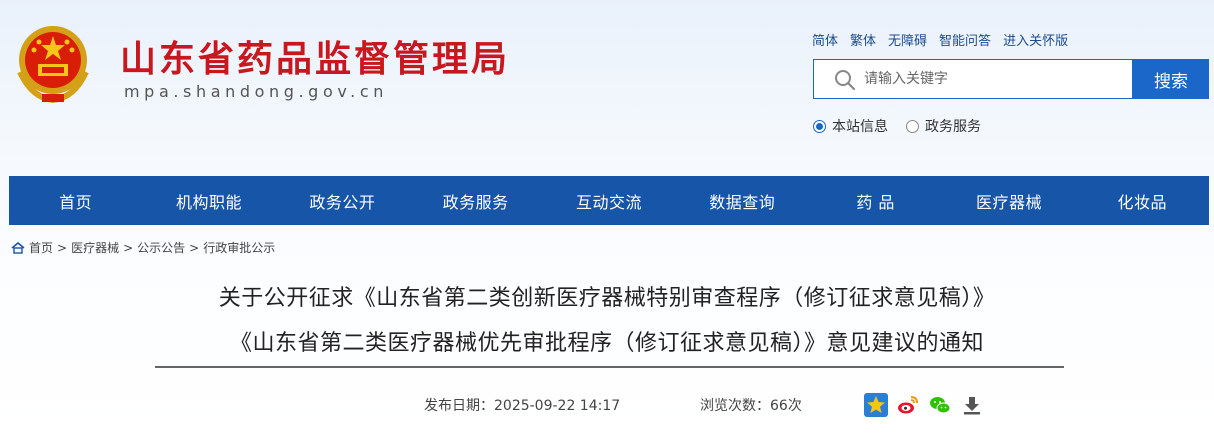 The width and height of the screenshot is (1214, 438). Describe the element at coordinates (41, 247) in the screenshot. I see `breadcrumb-home: 首页` at that location.